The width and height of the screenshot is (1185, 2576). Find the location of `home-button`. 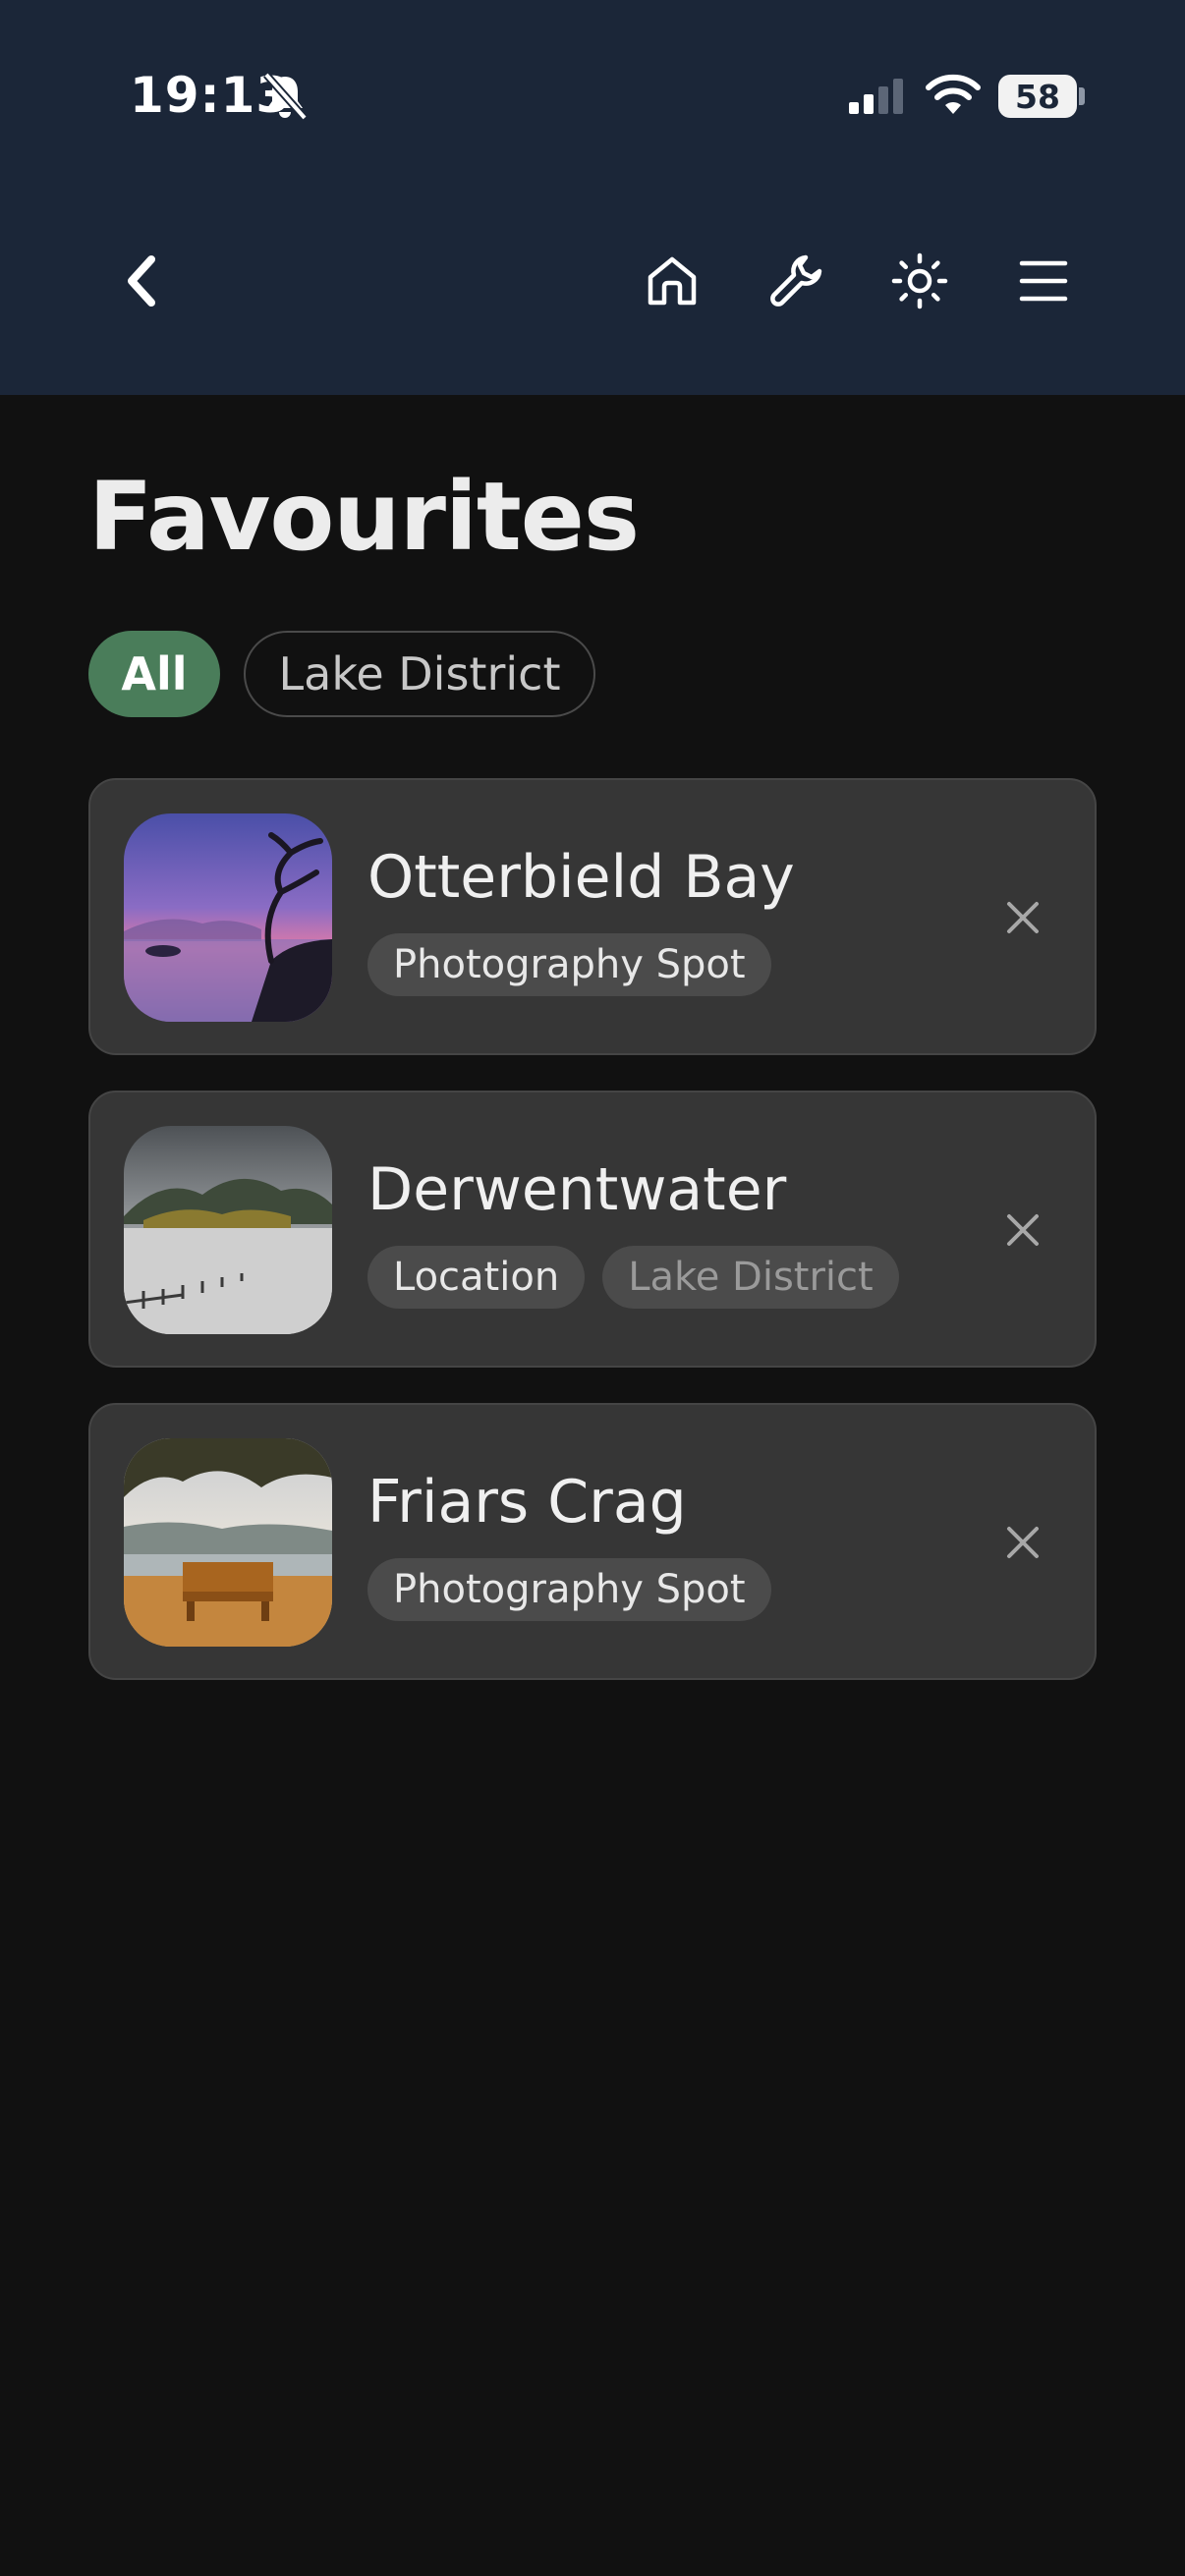

home-button is located at coordinates (672, 281).